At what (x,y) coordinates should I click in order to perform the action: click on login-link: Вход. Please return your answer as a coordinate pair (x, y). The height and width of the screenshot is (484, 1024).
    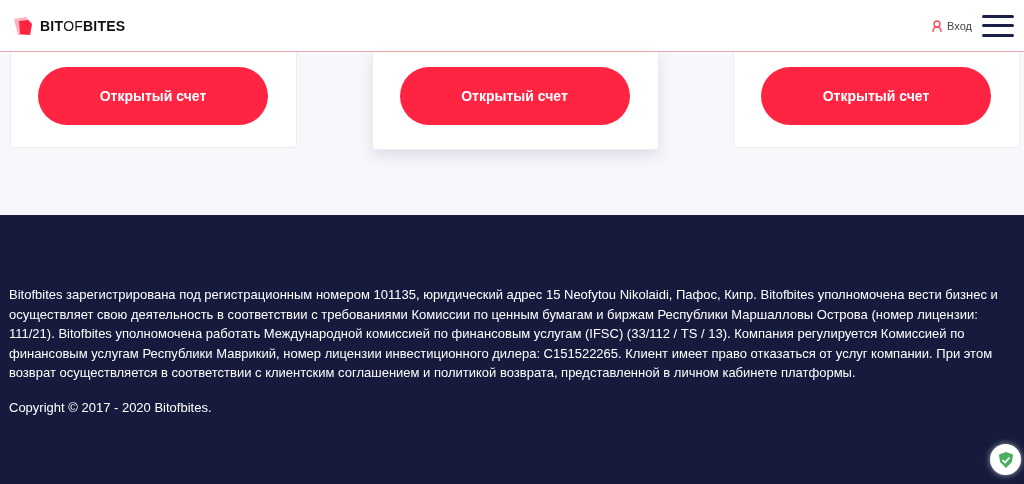
    Looking at the image, I should click on (952, 25).